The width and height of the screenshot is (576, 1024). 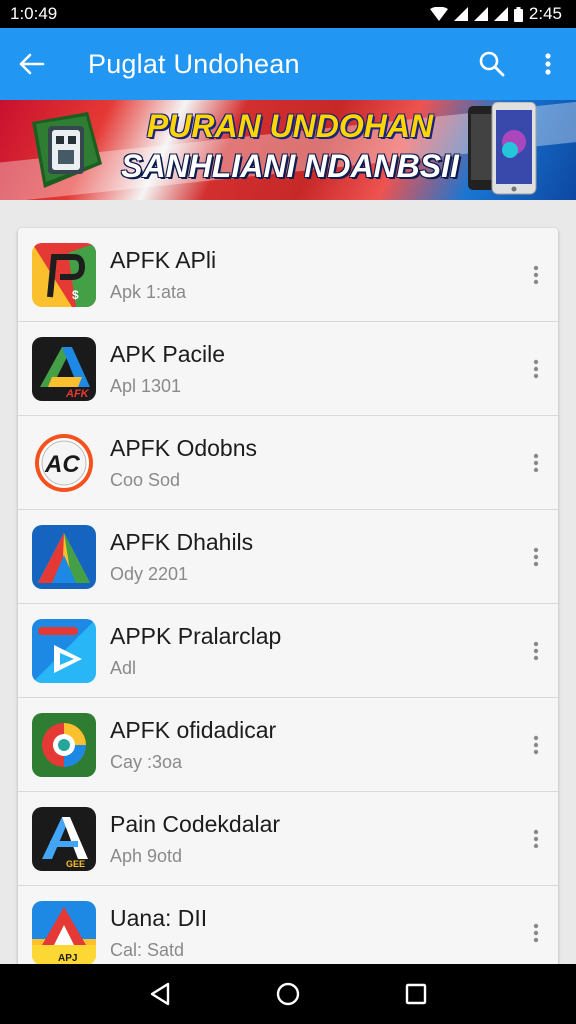 I want to click on svg-text: AFK, so click(x=77, y=394).